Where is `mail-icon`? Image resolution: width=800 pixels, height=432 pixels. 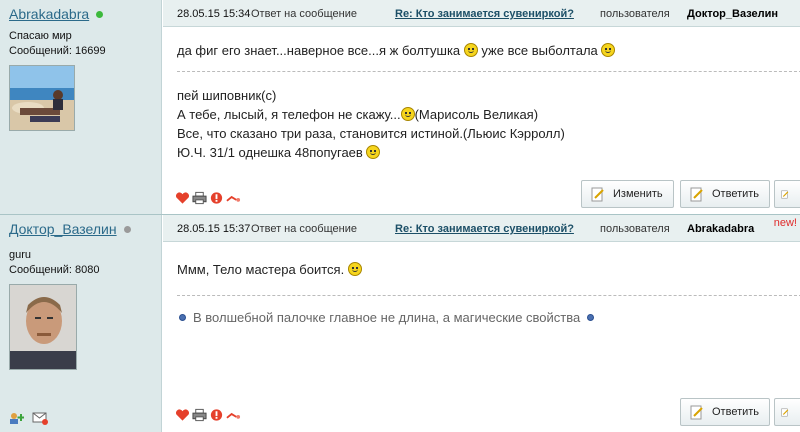
mail-icon is located at coordinates (40, 418).